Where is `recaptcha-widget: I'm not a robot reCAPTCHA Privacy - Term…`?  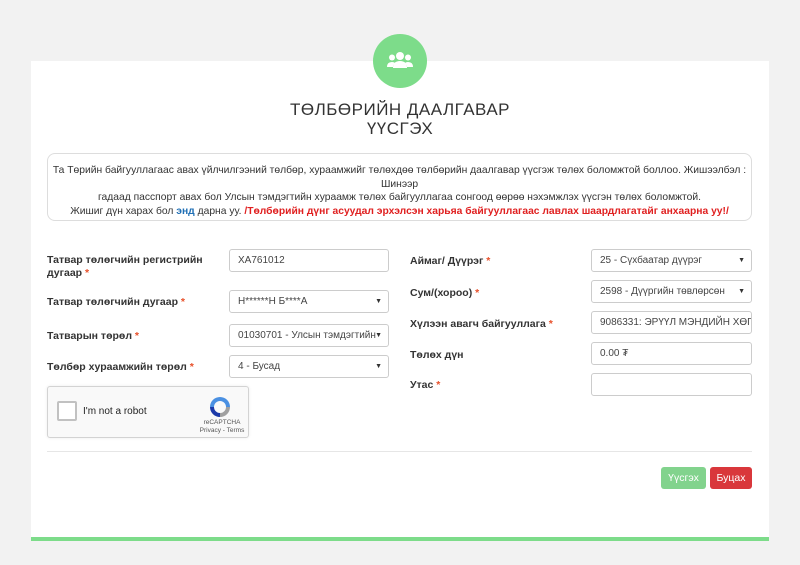 recaptcha-widget: I'm not a robot reCAPTCHA Privacy - Term… is located at coordinates (148, 412).